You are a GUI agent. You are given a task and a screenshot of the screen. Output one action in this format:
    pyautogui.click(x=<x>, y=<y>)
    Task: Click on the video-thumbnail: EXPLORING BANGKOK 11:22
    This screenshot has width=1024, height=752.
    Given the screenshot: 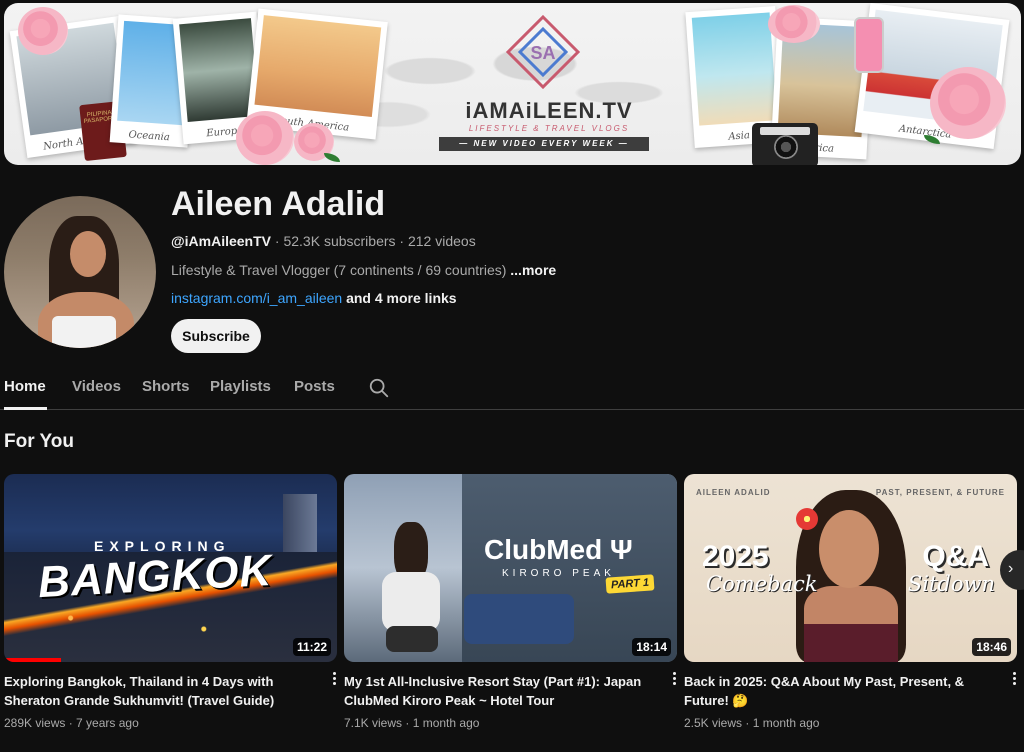 What is the action you would take?
    pyautogui.click(x=170, y=568)
    